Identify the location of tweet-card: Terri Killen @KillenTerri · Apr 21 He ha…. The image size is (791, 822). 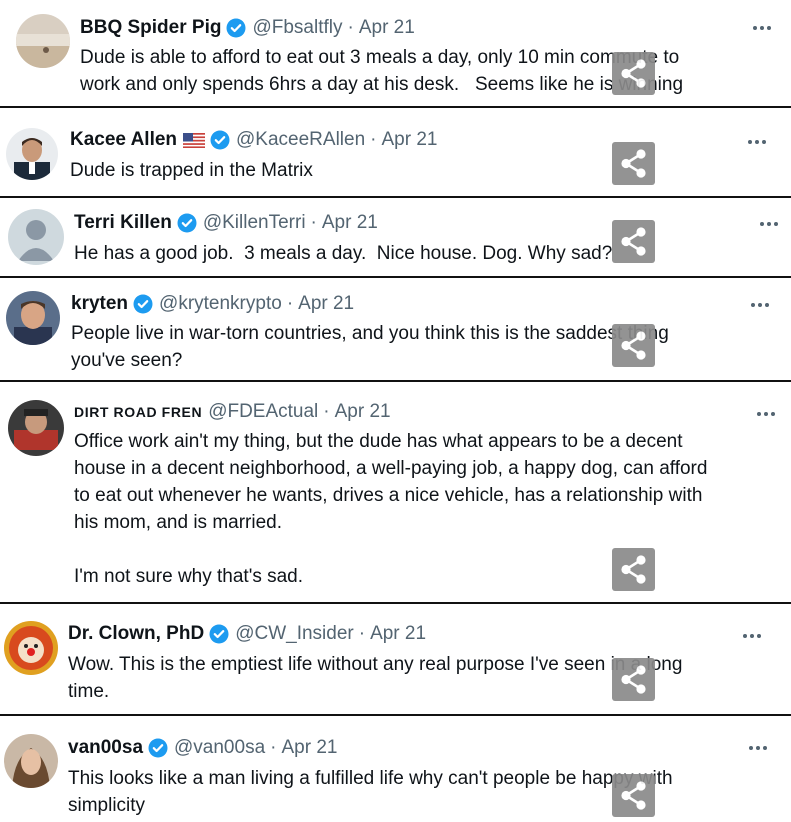
(395, 238).